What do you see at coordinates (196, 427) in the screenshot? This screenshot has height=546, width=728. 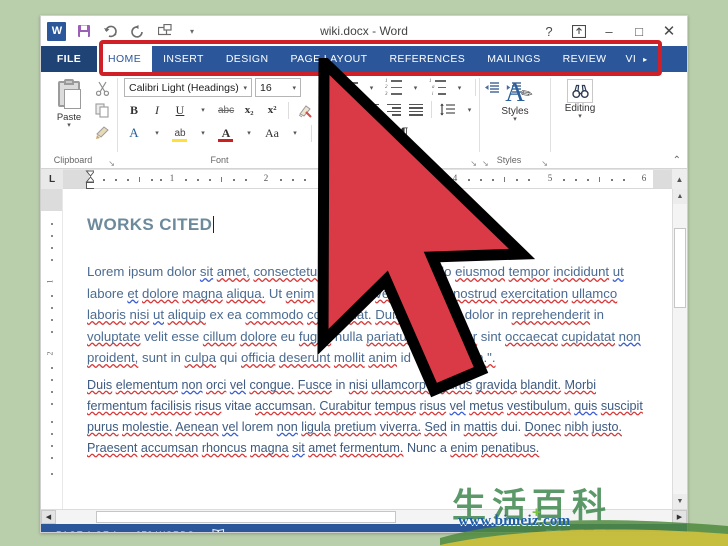 I see `spelling-error-word: Aenean` at bounding box center [196, 427].